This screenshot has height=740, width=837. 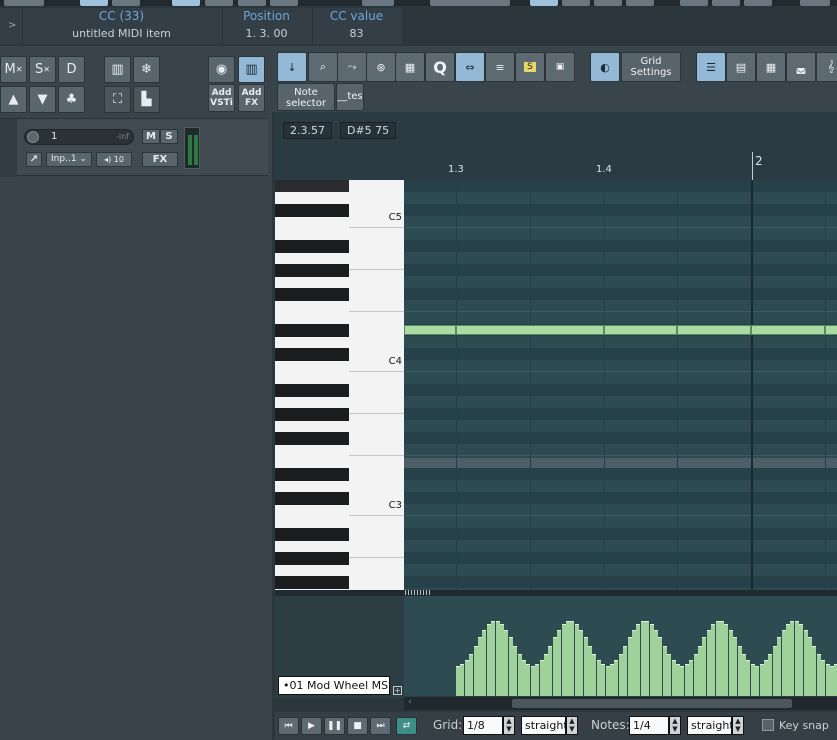 I want to click on notes-spin-icon: ▲ ▼, so click(x=675, y=725).